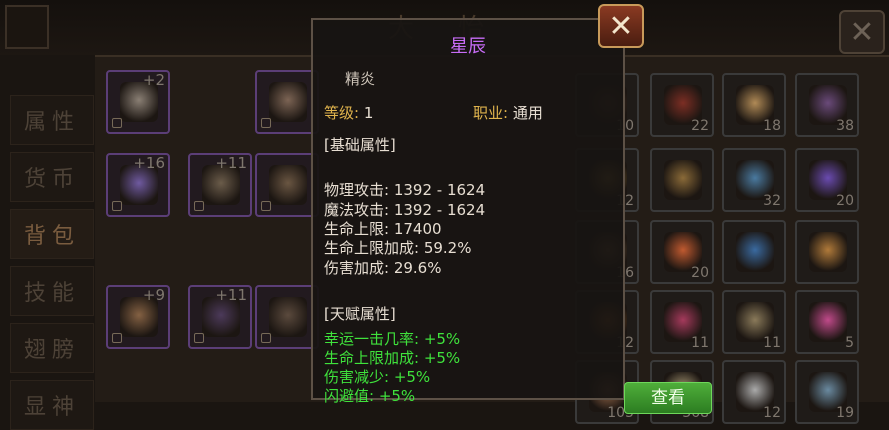 The width and height of the screenshot is (889, 430). What do you see at coordinates (700, 126) in the screenshot?
I see `item-count: 22` at bounding box center [700, 126].